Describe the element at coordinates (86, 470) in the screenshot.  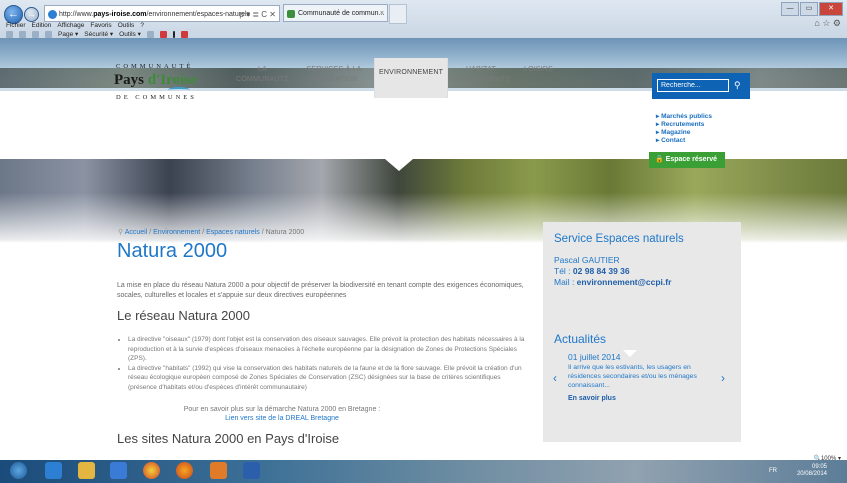
I see `explorer-taskbar-icon` at that location.